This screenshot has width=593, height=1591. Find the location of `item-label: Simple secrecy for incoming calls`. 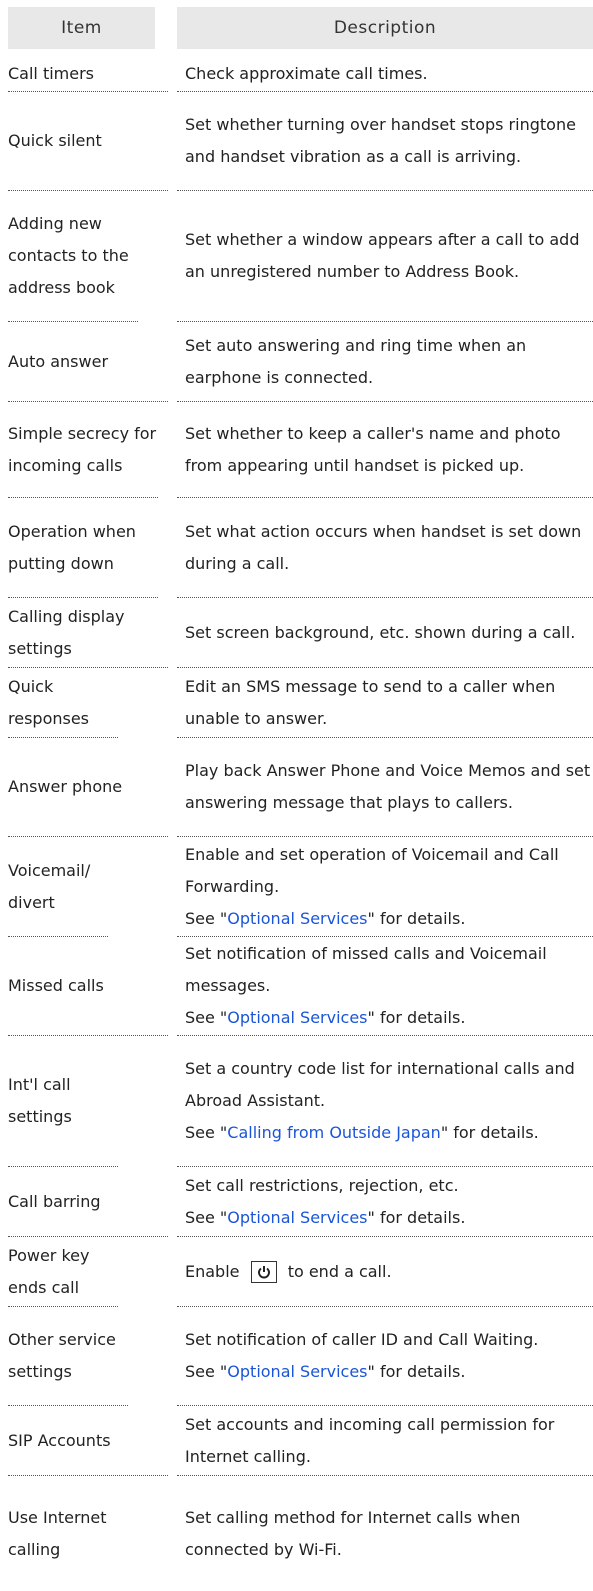

item-label: Simple secrecy for incoming calls is located at coordinates (83, 450).